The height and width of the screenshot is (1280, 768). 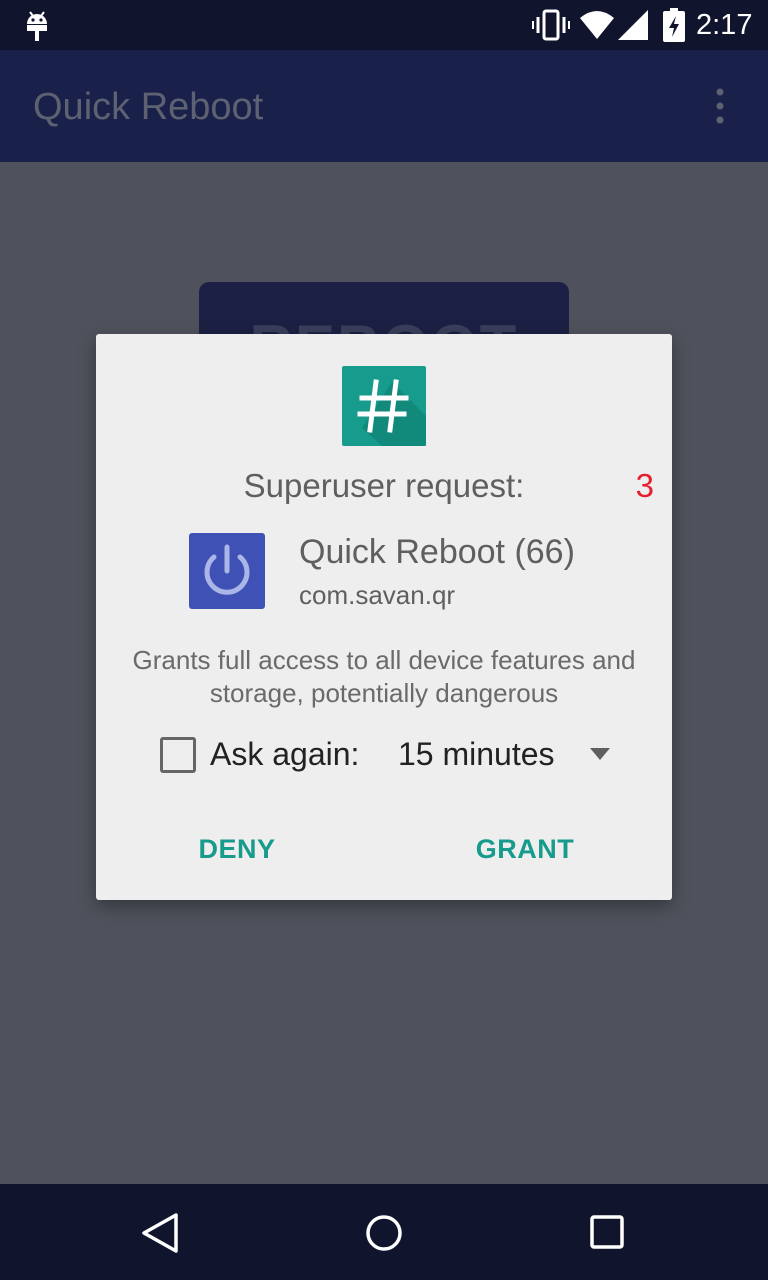 I want to click on navigation-bar, so click(x=384, y=1232).